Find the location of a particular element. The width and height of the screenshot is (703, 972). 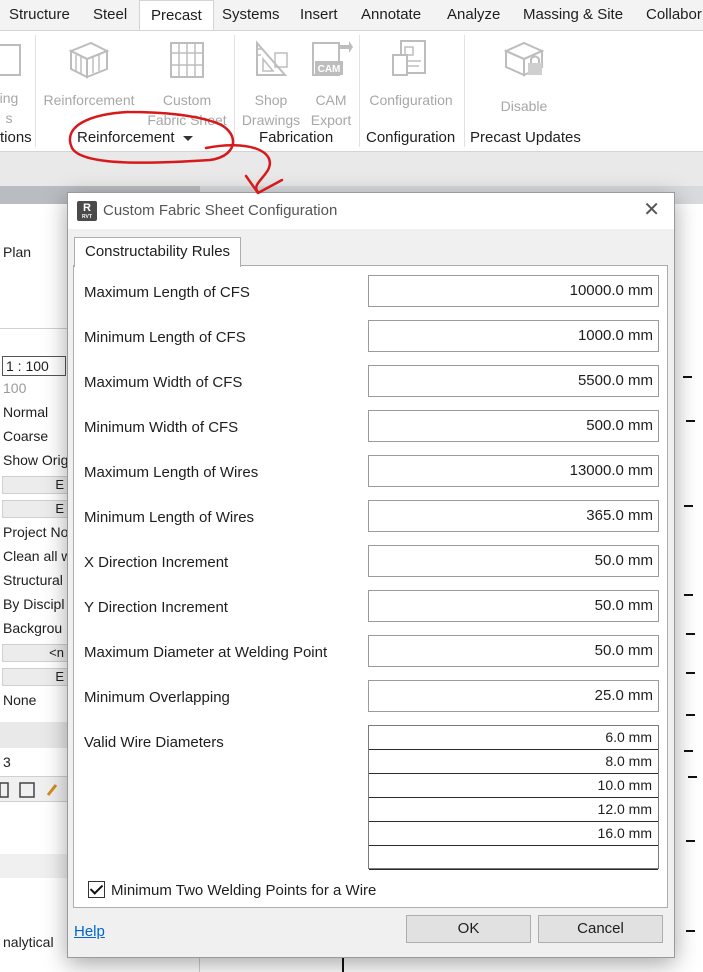

reinforcement-dropdown: Reinforcement is located at coordinates (135, 137).